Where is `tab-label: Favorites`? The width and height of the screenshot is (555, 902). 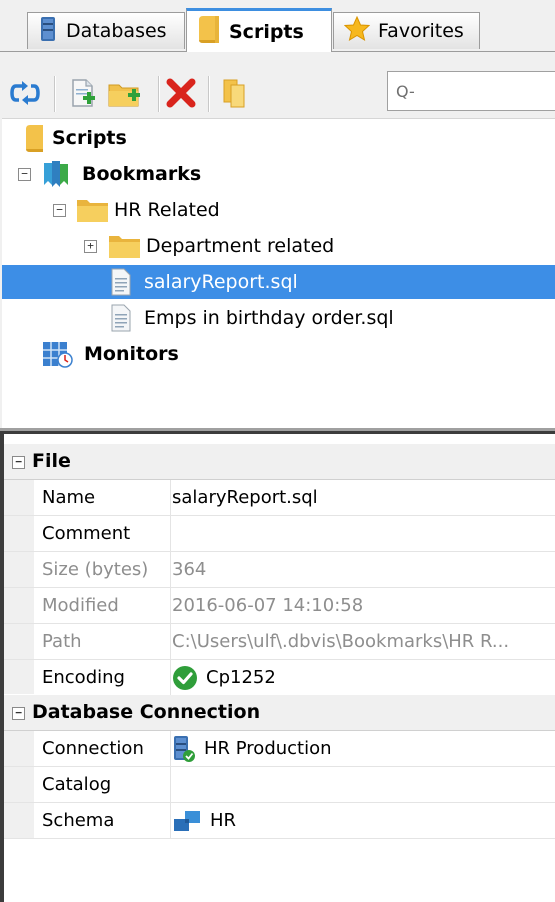
tab-label: Favorites is located at coordinates (421, 31).